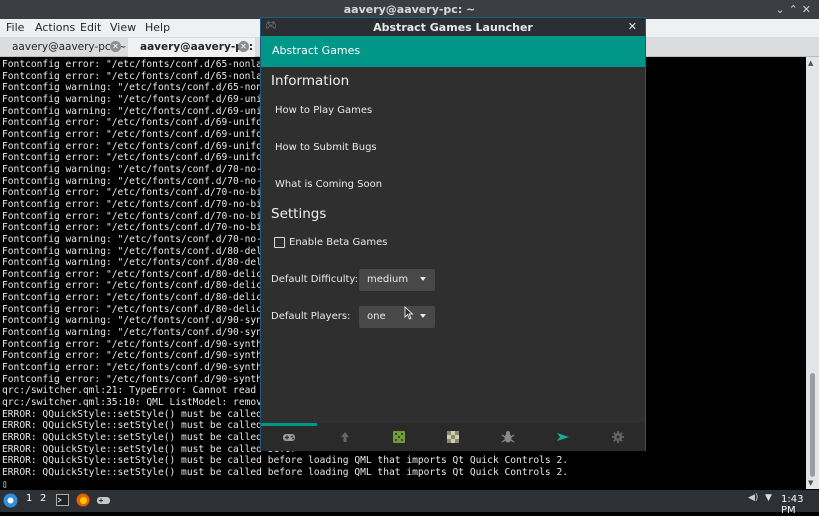  I want to click on minimize-icon: ⌄, so click(781, 9).